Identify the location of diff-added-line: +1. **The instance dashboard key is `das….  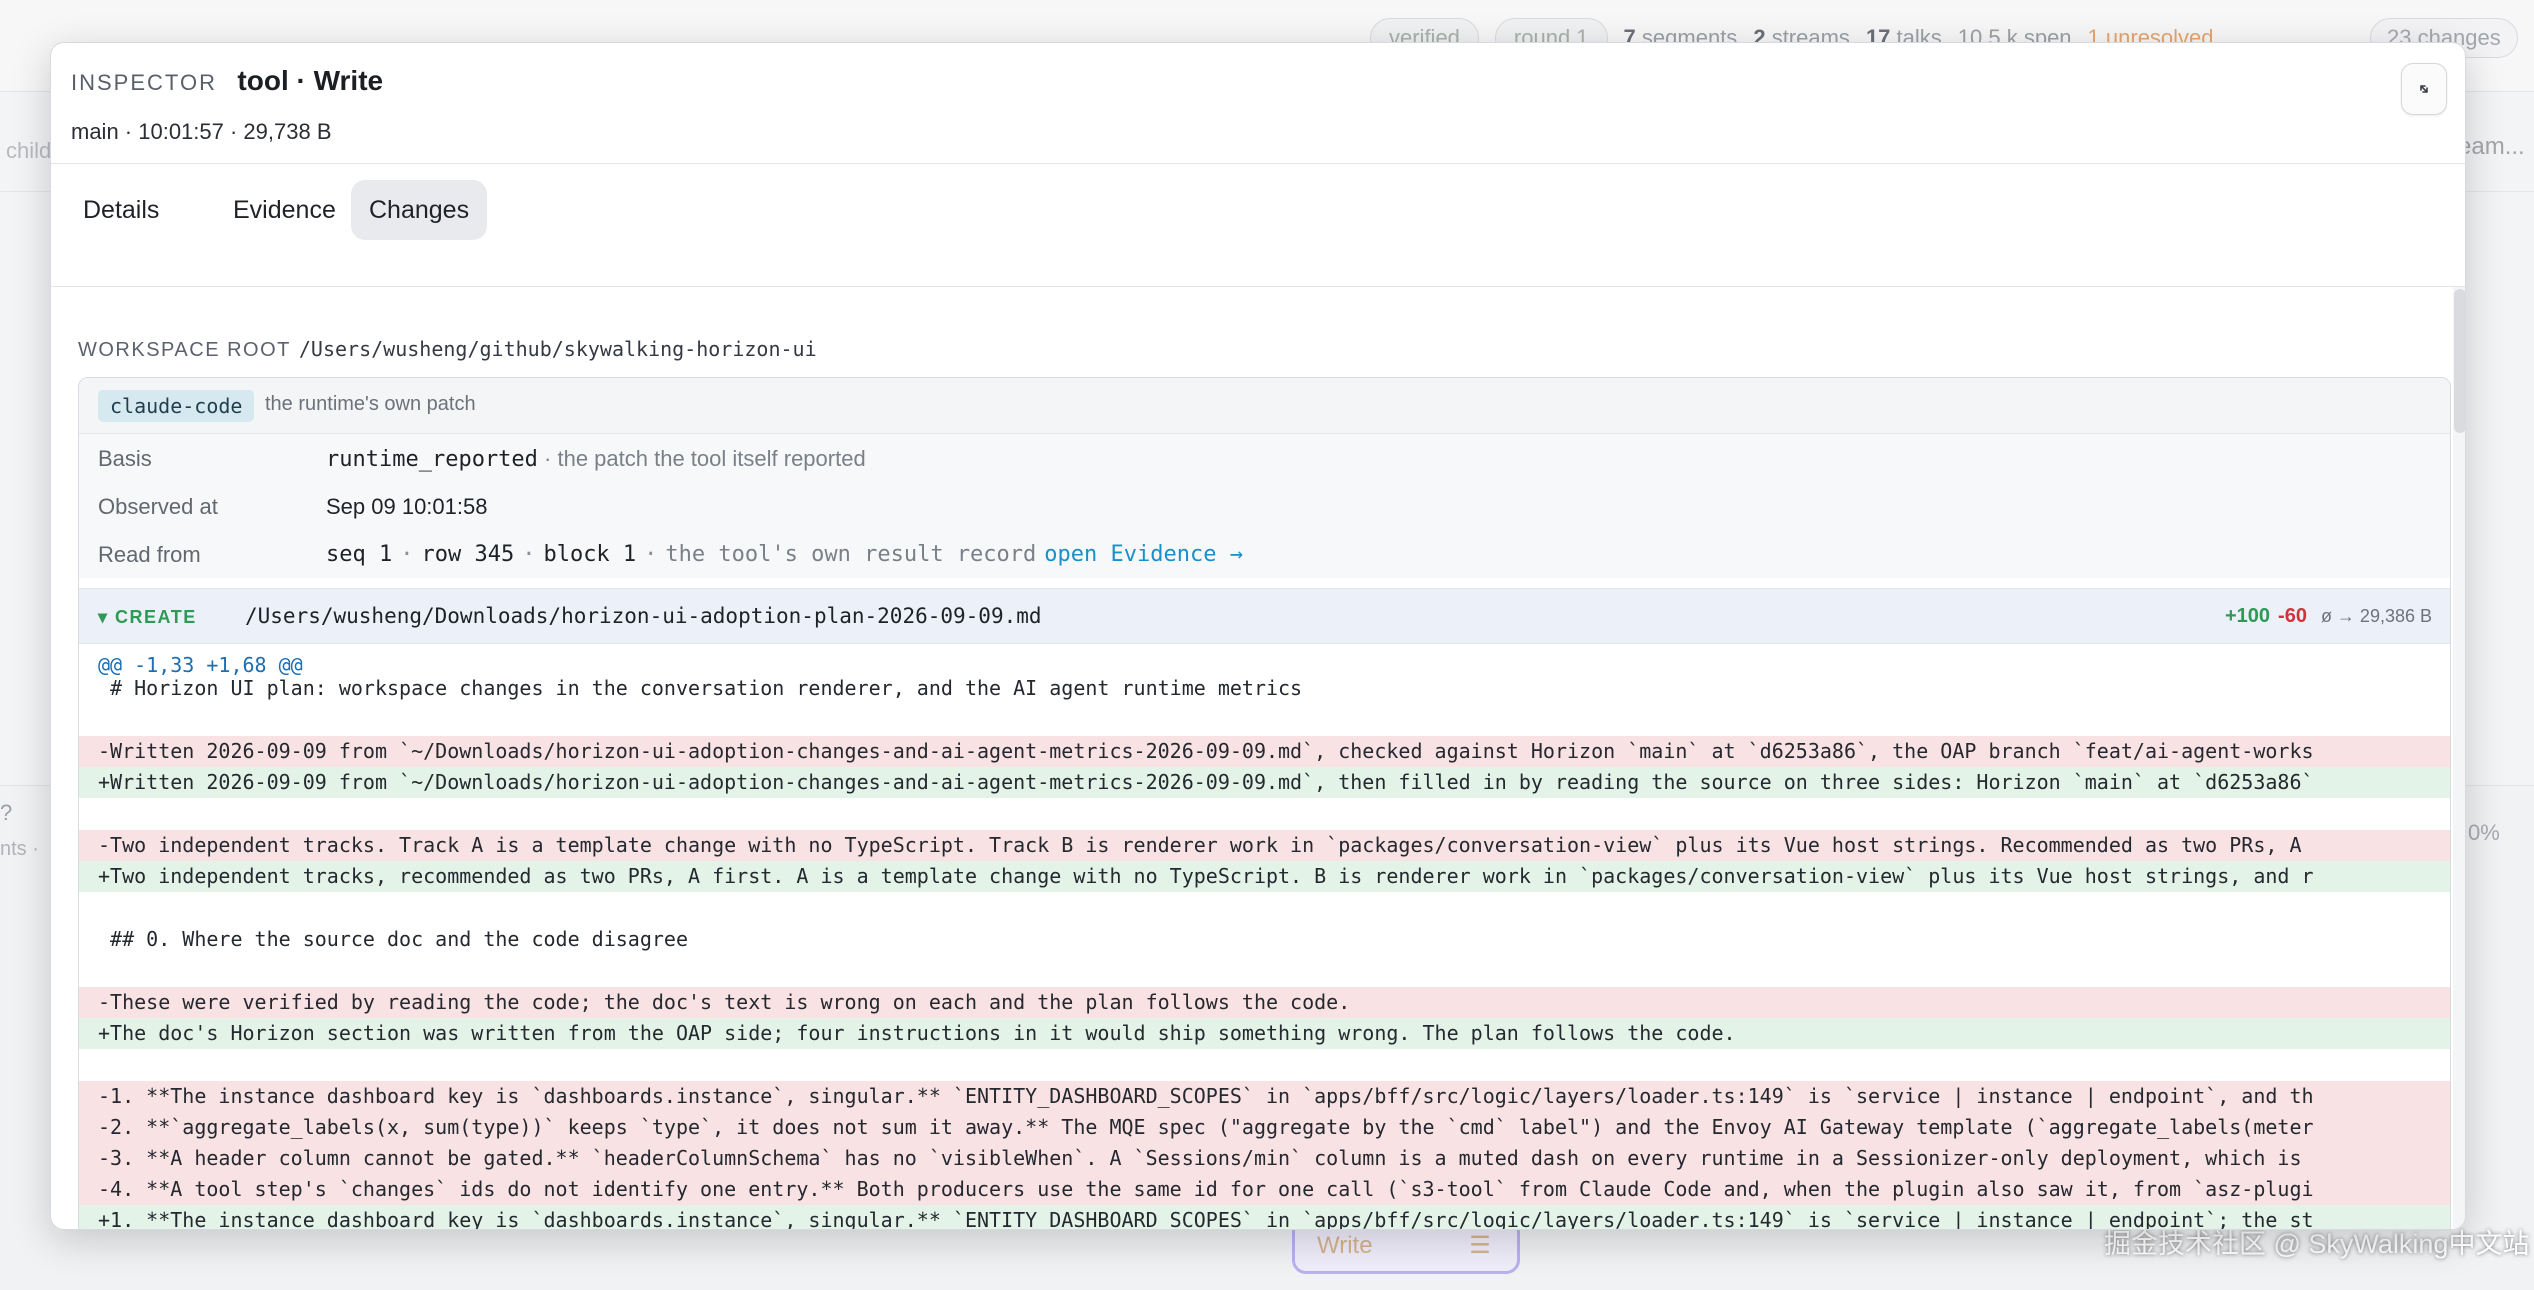
(1264, 1217).